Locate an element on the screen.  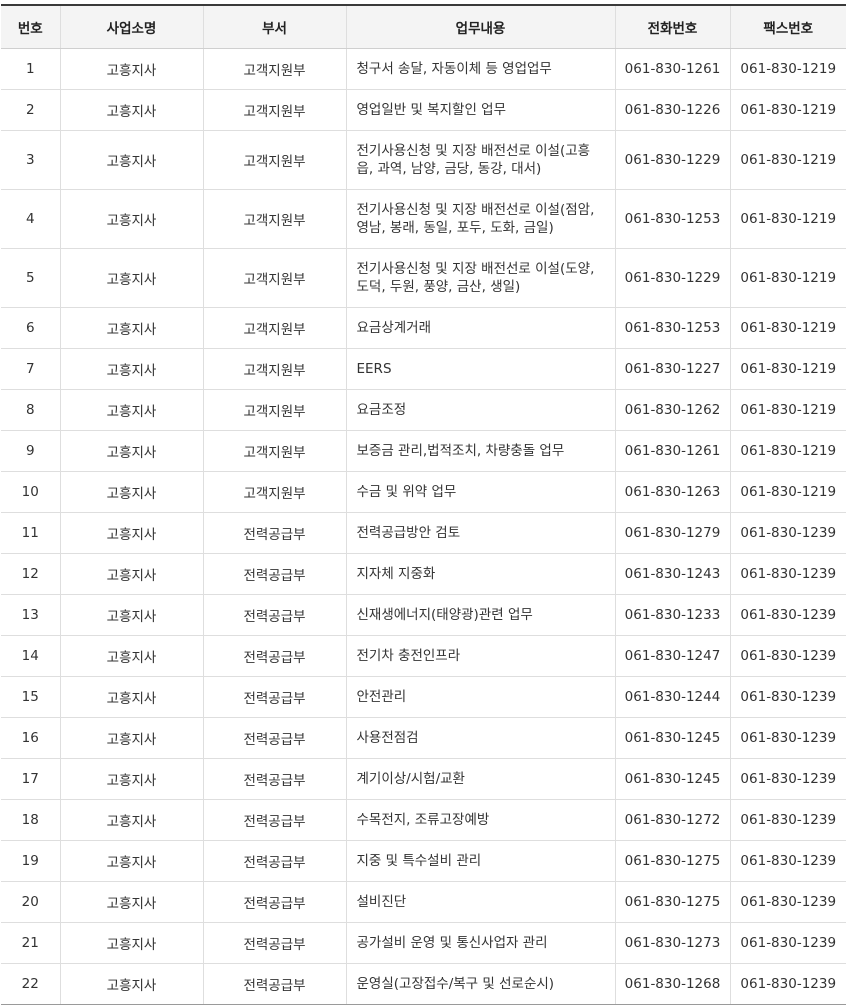
cell-phone: 061-830-1272 is located at coordinates (672, 820).